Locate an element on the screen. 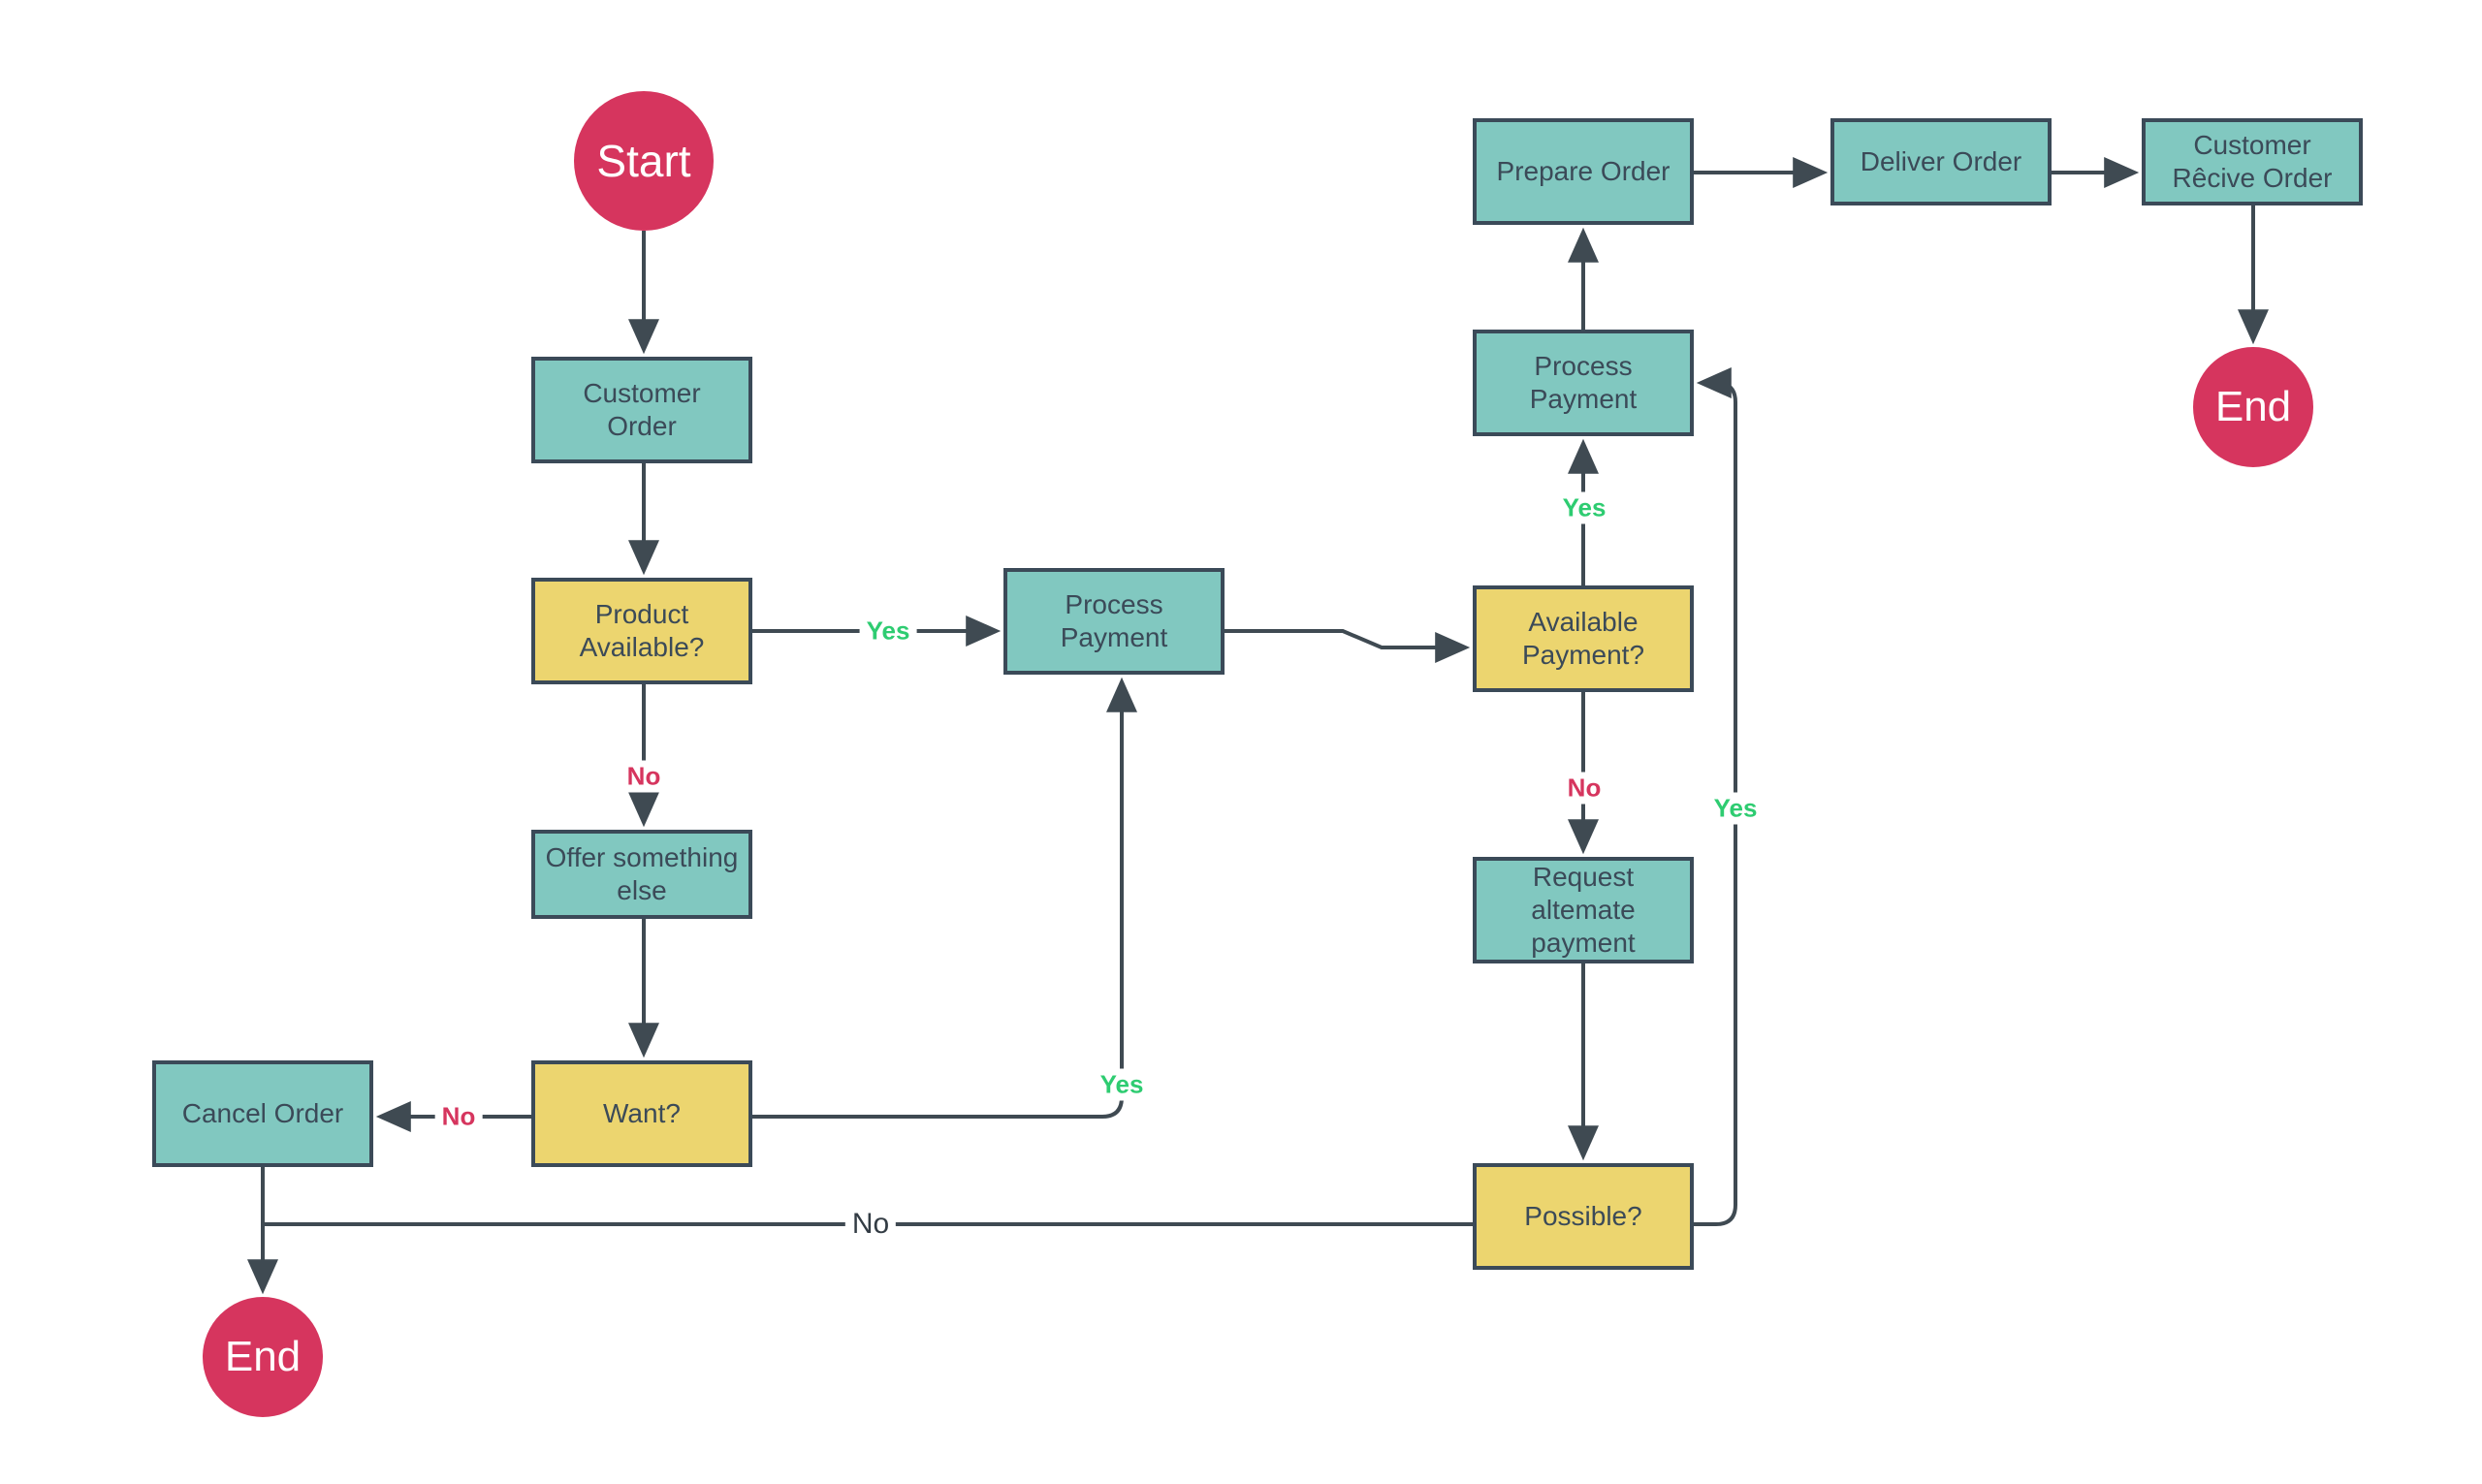  node-available-payment: Available Payment? is located at coordinates (1583, 639).